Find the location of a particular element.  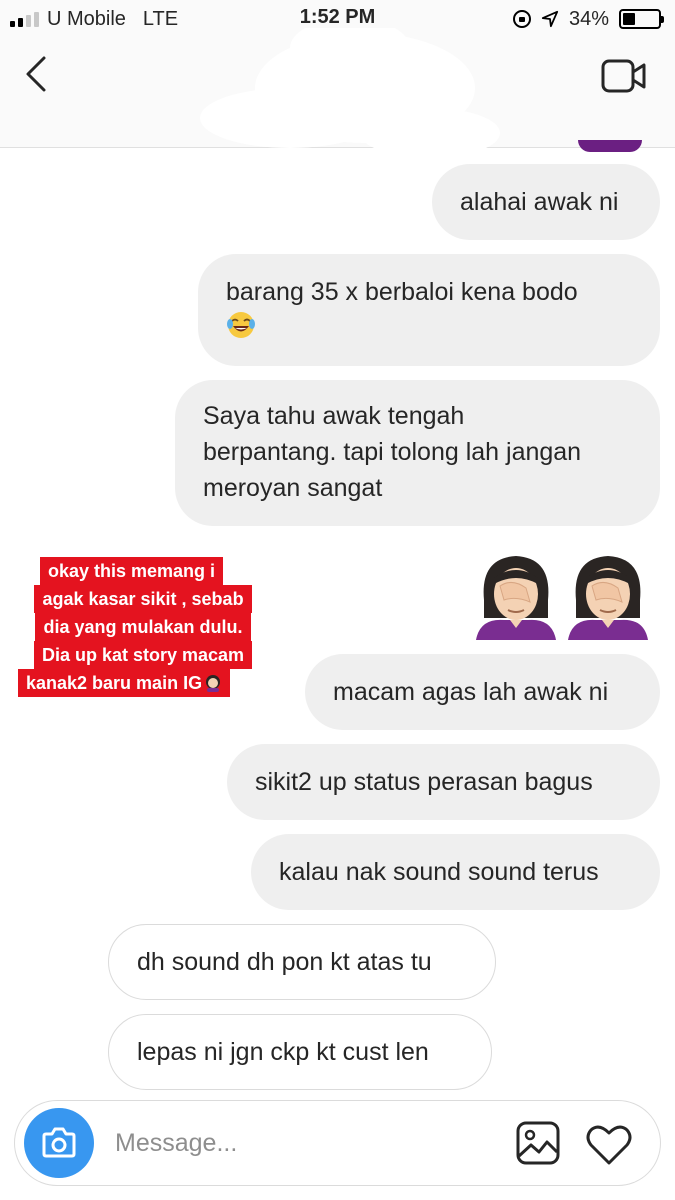

annotation-line: Dia up kat story macam is located at coordinates (143, 655).